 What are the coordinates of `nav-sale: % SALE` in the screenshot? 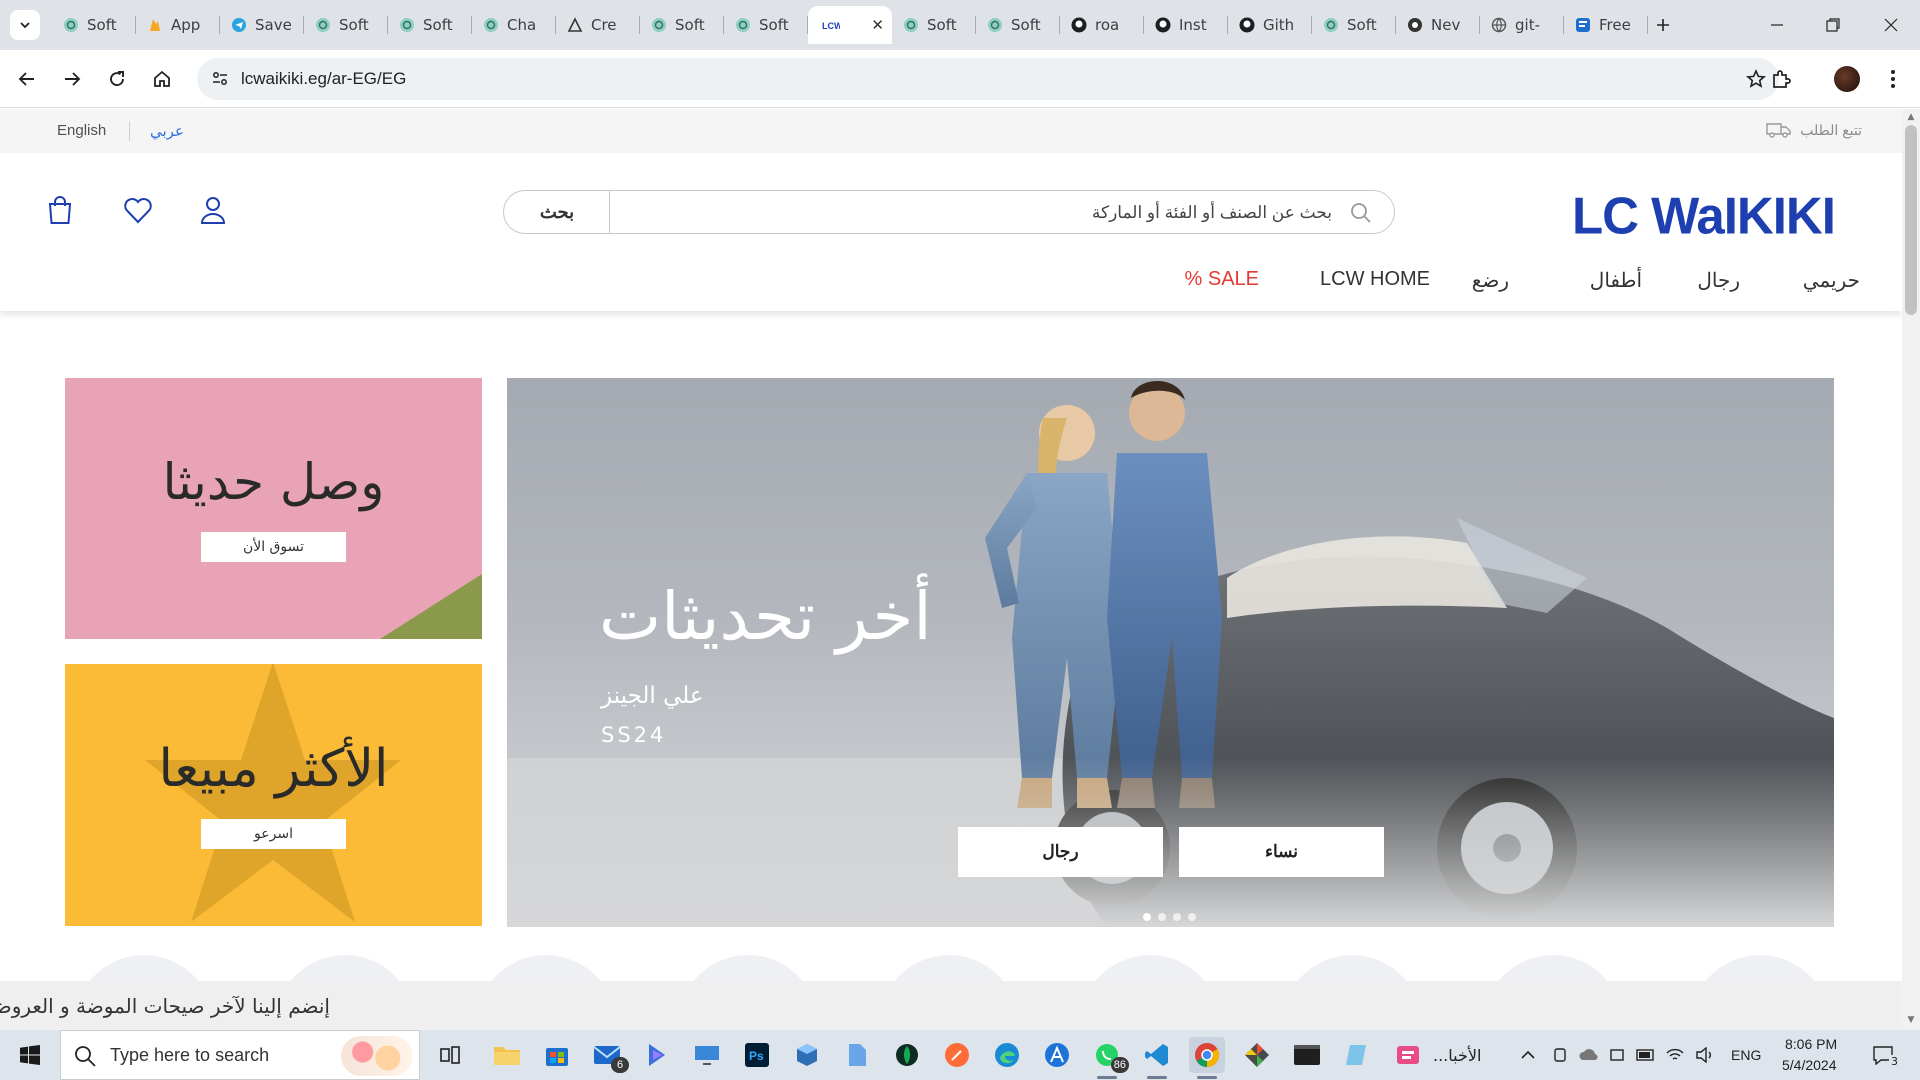 It's located at (1222, 279).